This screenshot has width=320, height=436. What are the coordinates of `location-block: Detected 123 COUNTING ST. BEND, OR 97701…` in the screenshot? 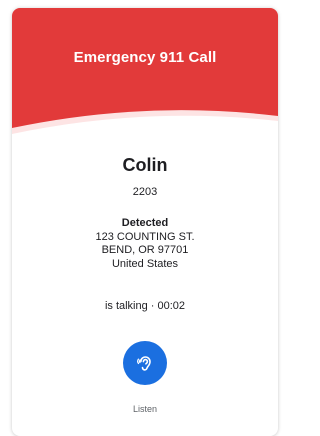 It's located at (145, 244).